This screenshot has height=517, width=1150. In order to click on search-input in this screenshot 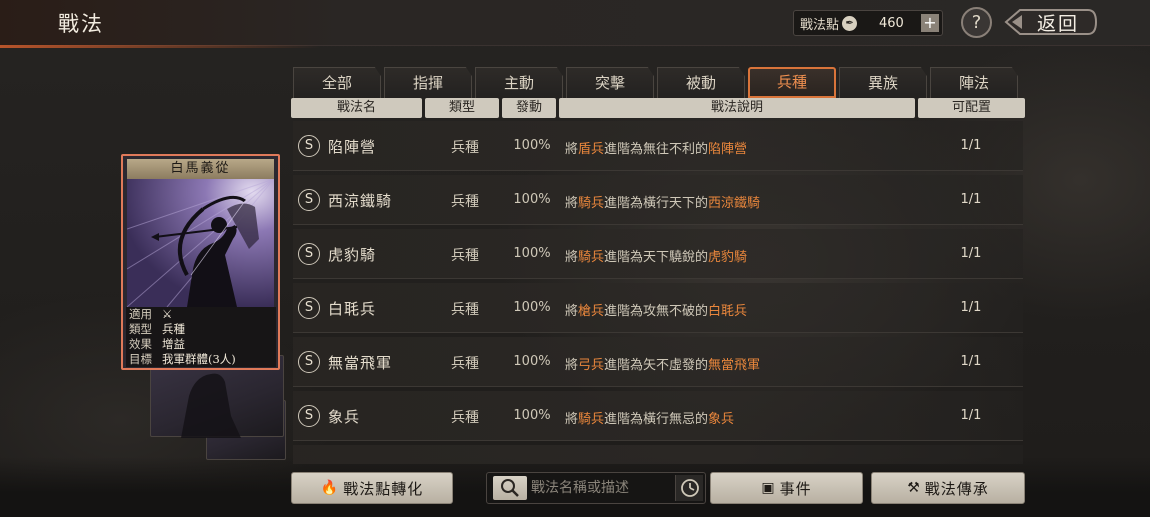, I will do `click(601, 488)`.